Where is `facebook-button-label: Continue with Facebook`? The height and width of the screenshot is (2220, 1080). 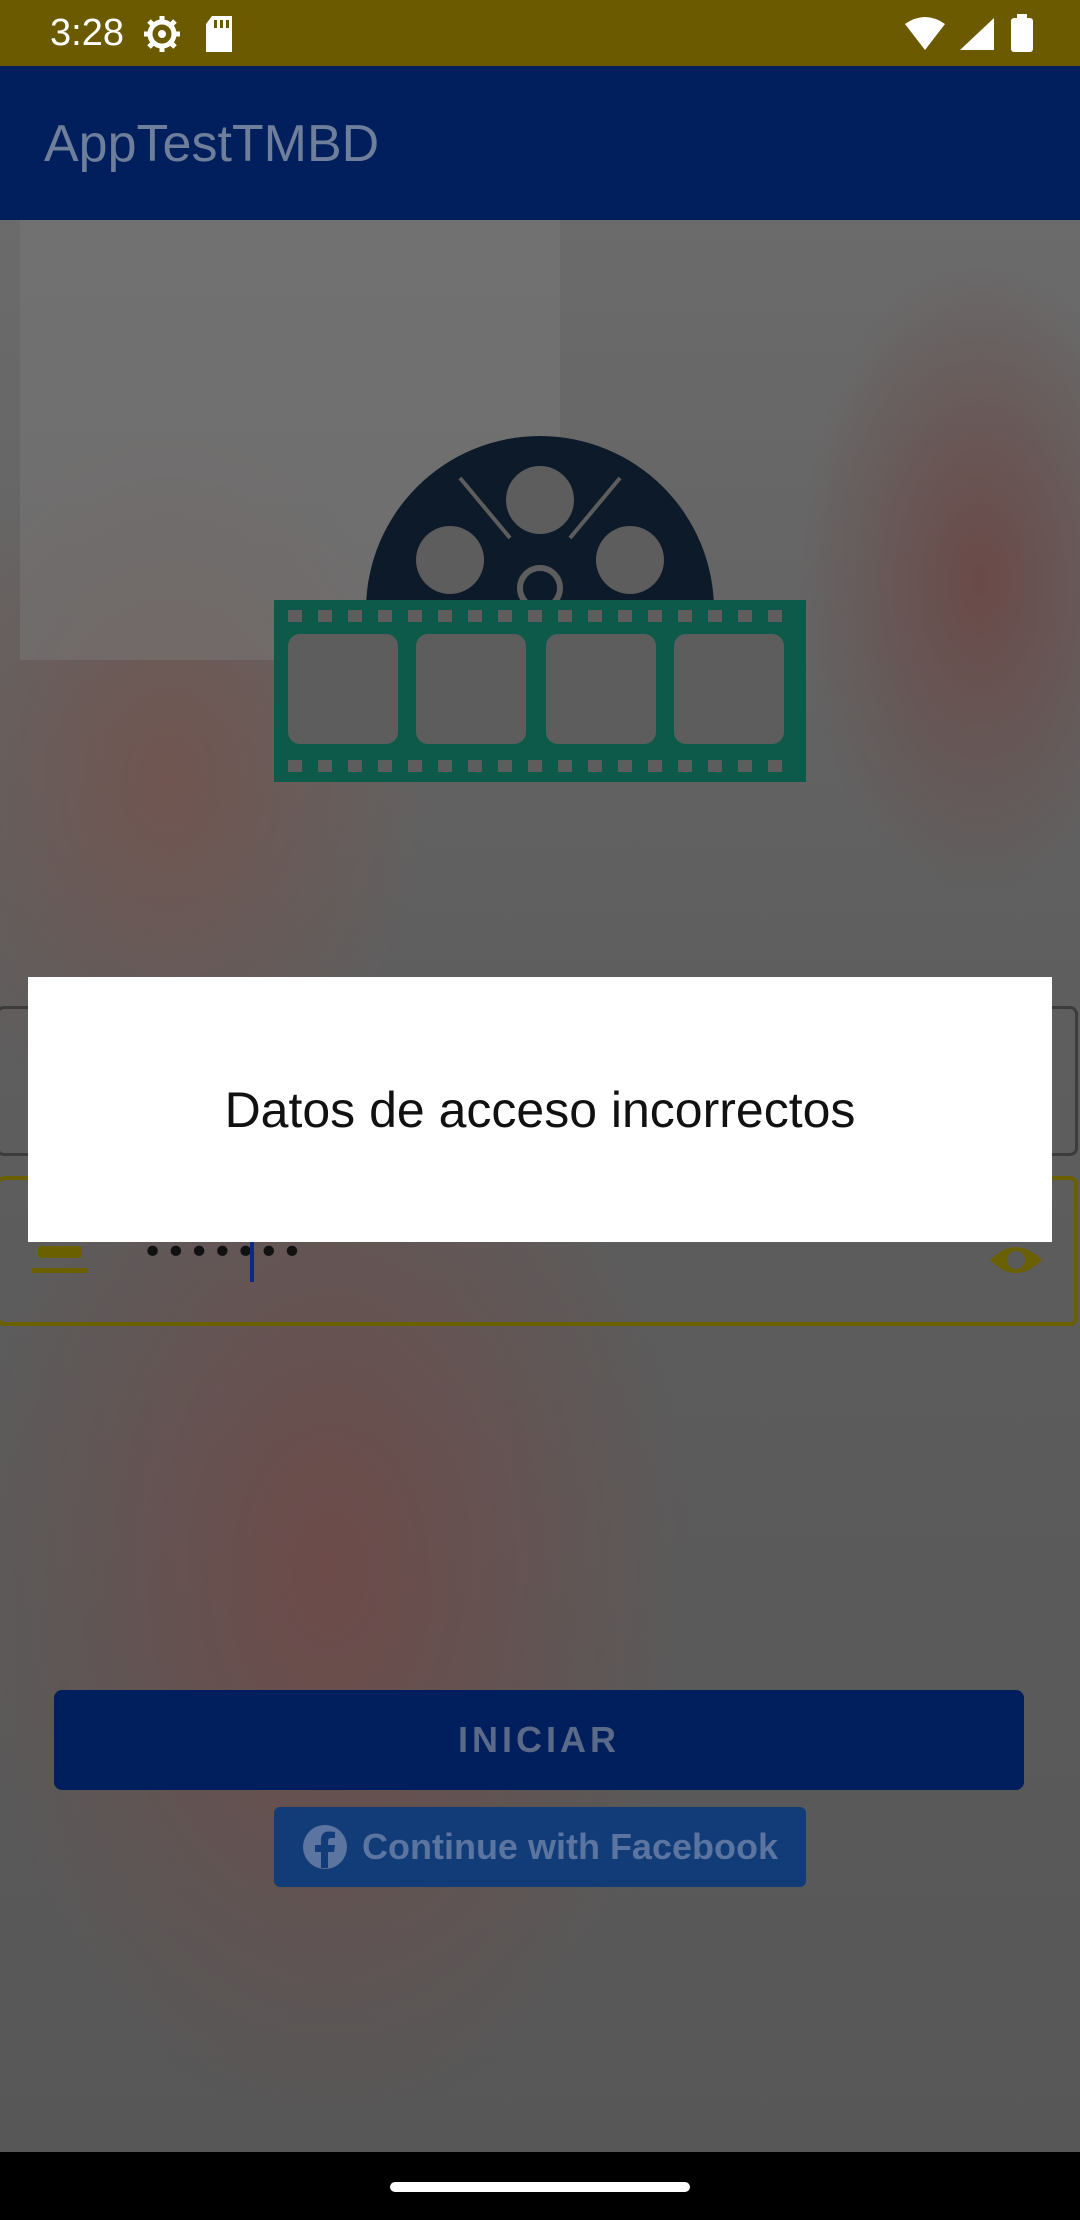 facebook-button-label: Continue with Facebook is located at coordinates (569, 1846).